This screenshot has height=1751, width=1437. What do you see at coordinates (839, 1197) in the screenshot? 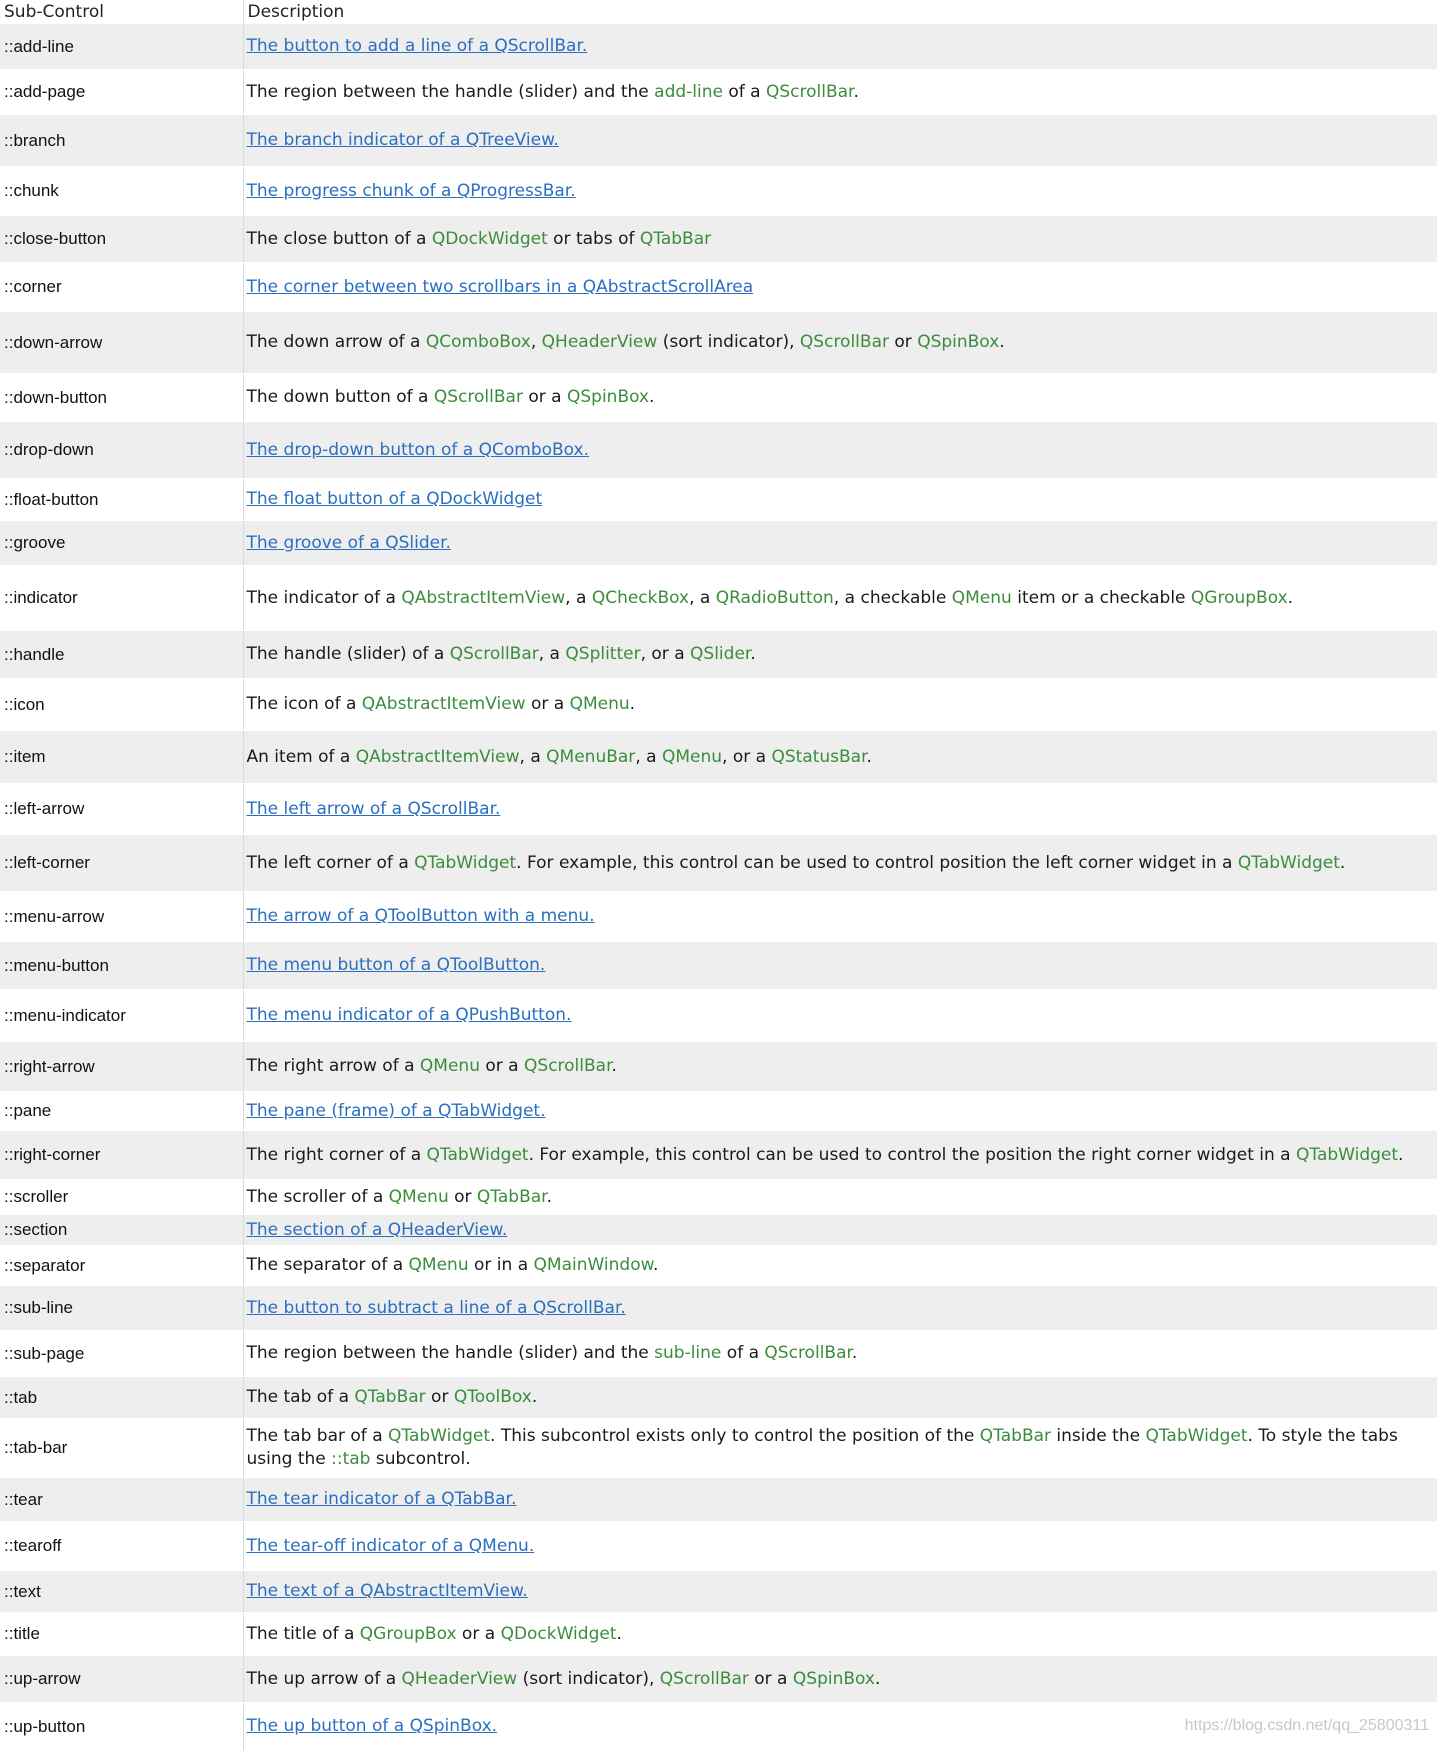
I see `subcontrol-description: The scroller of a QMenu or QTabBar.` at bounding box center [839, 1197].